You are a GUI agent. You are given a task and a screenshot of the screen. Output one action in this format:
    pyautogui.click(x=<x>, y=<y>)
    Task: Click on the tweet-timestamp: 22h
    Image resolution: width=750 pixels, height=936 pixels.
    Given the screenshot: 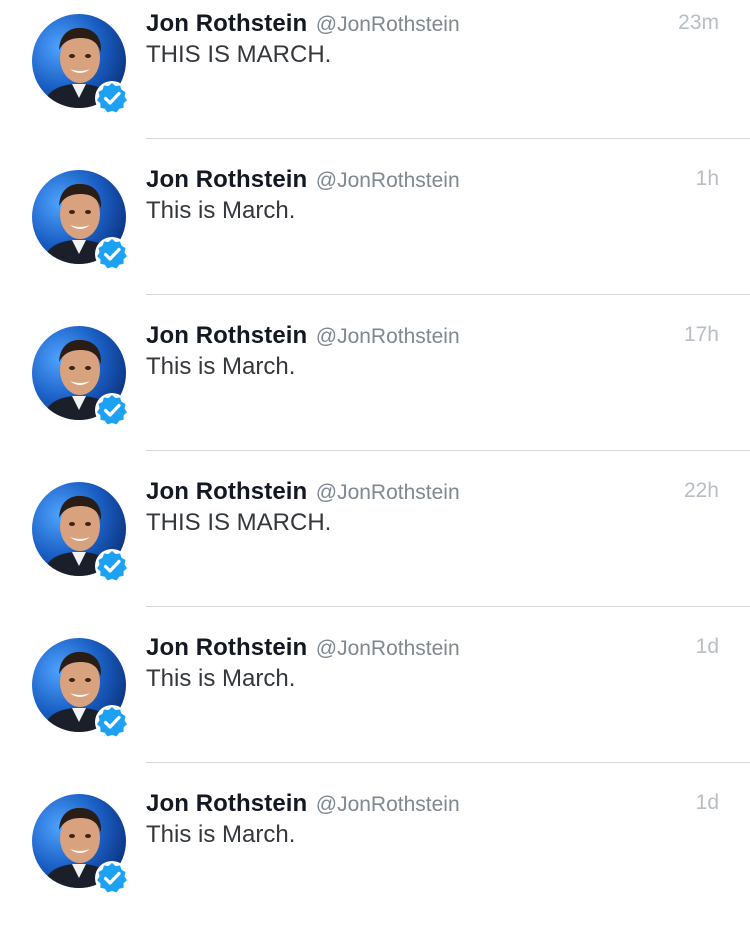 What is the action you would take?
    pyautogui.click(x=701, y=490)
    